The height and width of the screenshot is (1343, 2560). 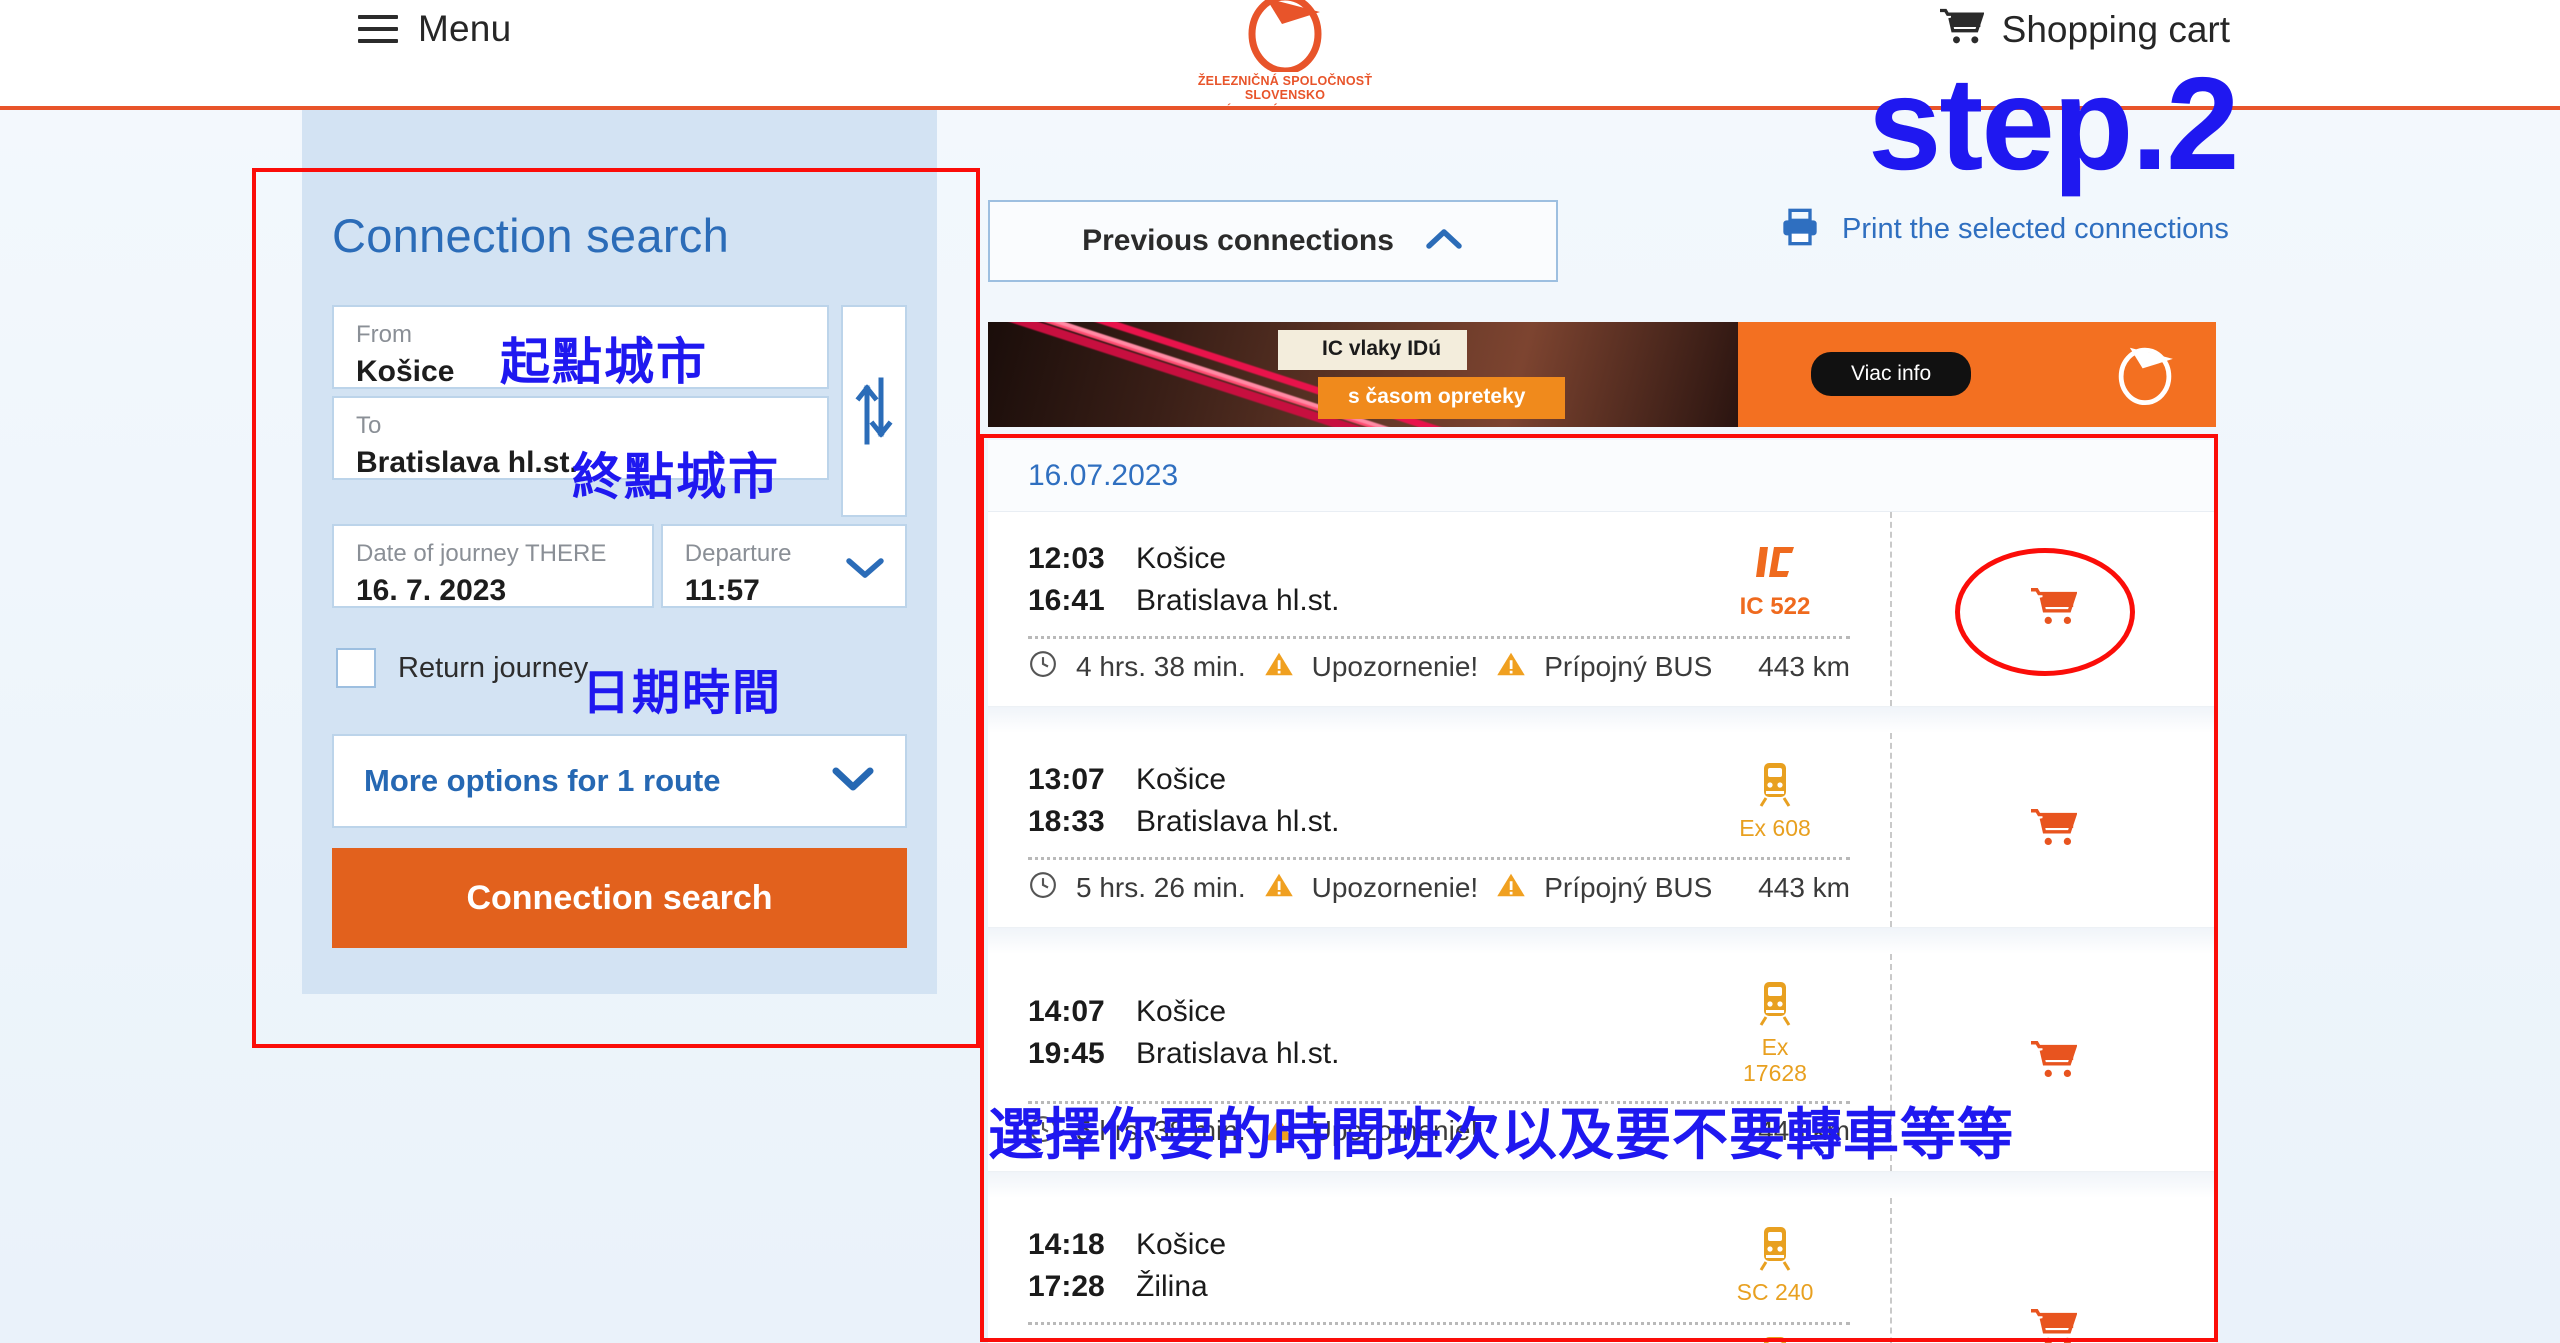 What do you see at coordinates (1066, 1286) in the screenshot?
I see `leg-arrival-time: 17:28` at bounding box center [1066, 1286].